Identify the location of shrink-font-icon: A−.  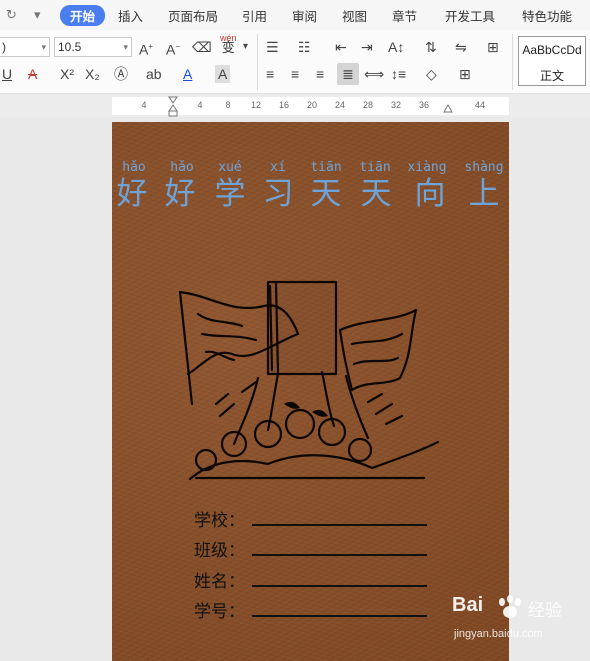
(173, 48).